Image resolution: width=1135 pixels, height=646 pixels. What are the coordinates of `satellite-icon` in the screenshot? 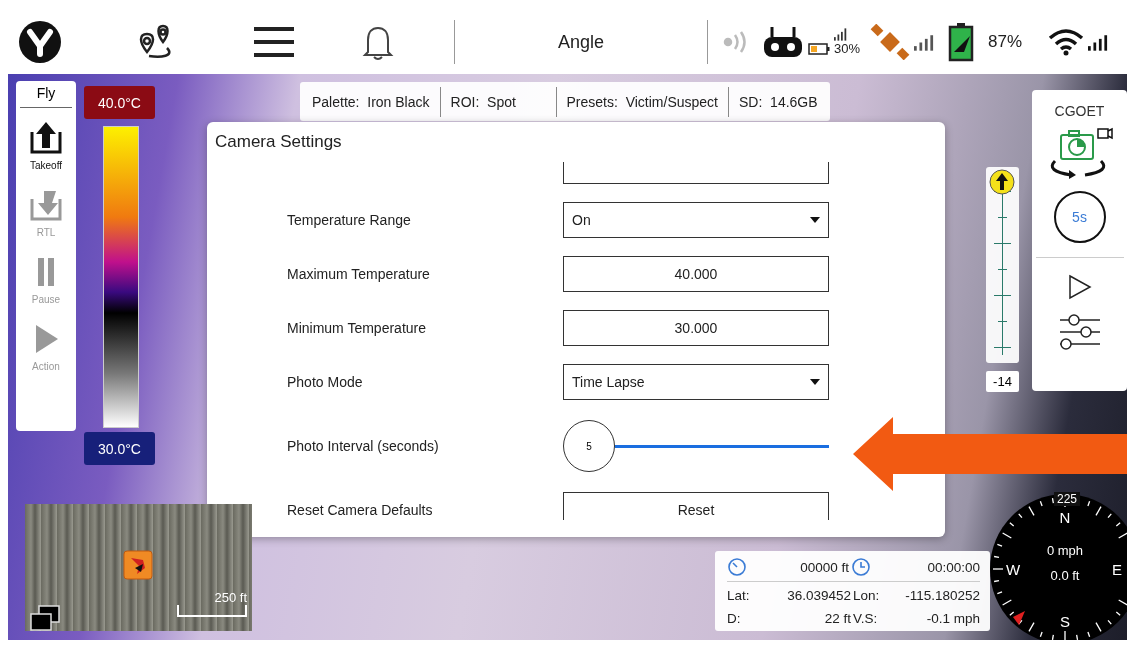 It's located at (890, 42).